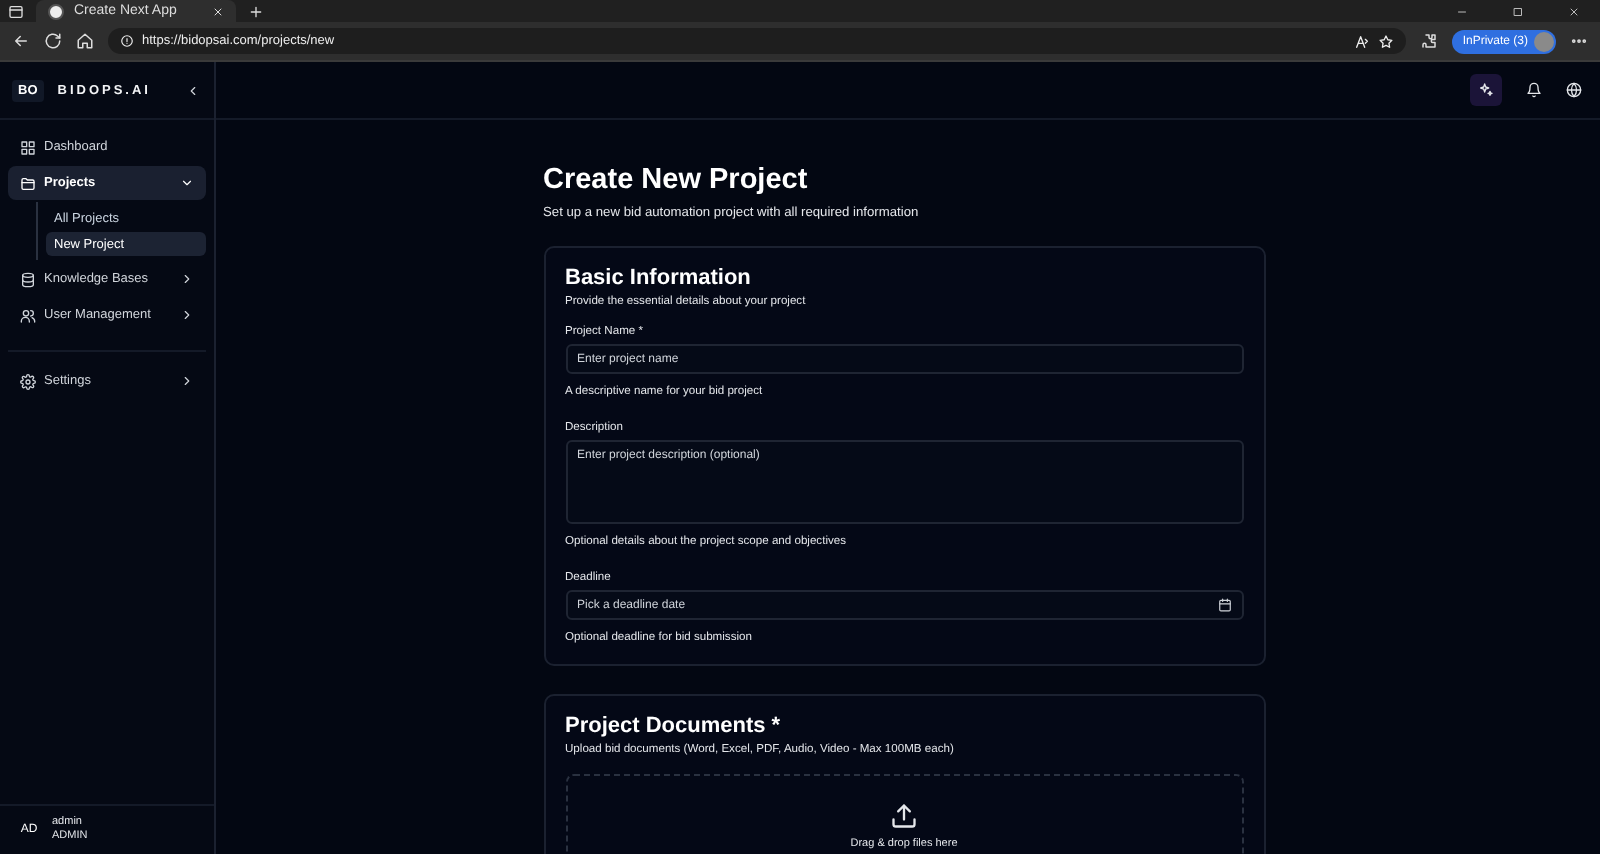 This screenshot has width=1600, height=854. I want to click on refresh-icon, so click(53, 41).